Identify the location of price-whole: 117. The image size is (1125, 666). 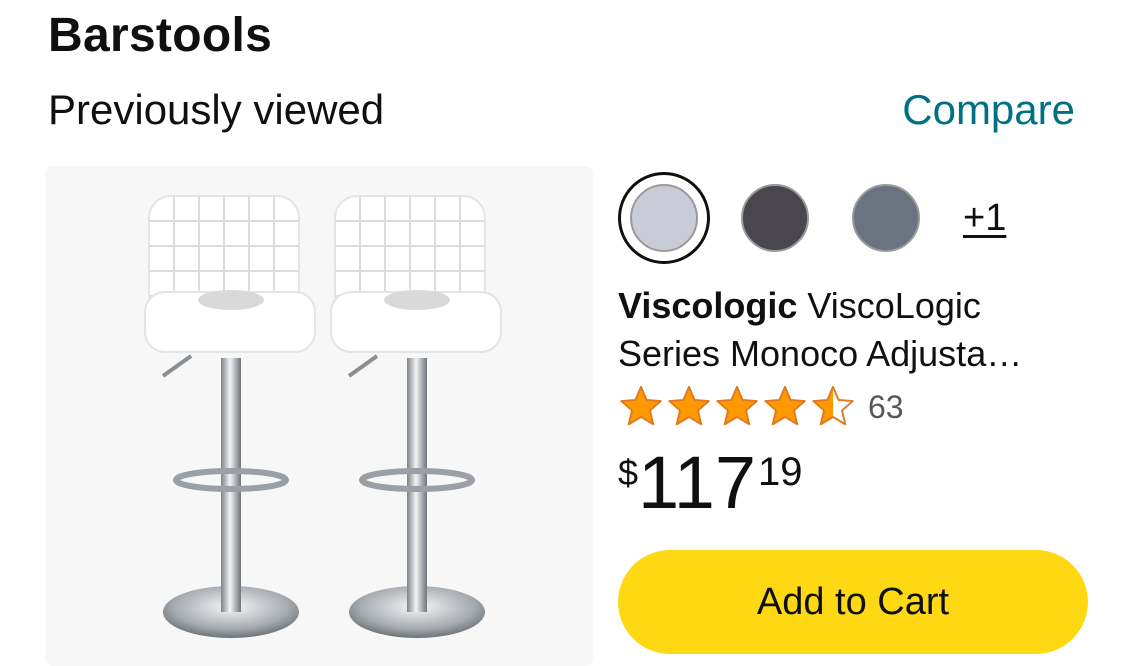
(697, 482).